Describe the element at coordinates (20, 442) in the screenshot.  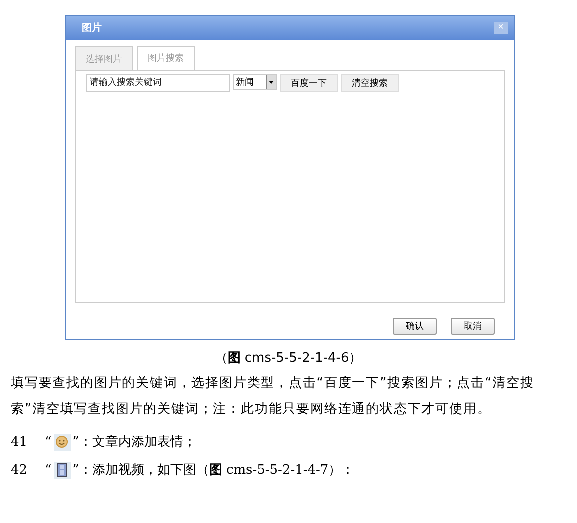
I see `item-number: 41` at that location.